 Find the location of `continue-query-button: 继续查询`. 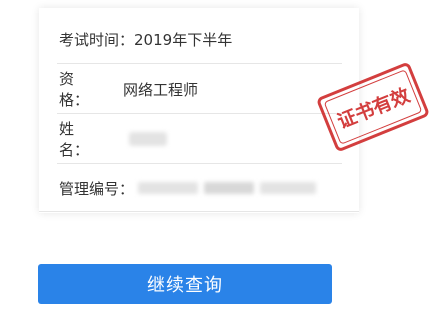

continue-query-button: 继续查询 is located at coordinates (185, 284).